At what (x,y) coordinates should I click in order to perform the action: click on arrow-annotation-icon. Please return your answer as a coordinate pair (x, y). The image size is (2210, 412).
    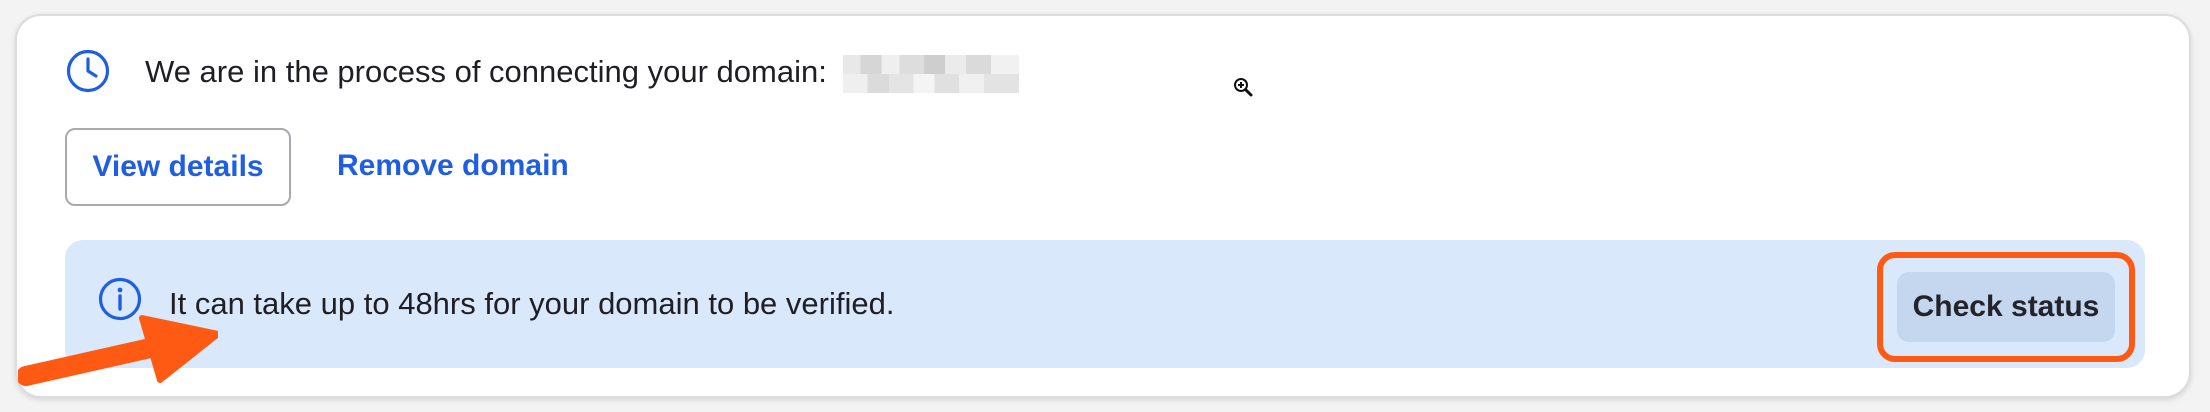
    Looking at the image, I should click on (118, 350).